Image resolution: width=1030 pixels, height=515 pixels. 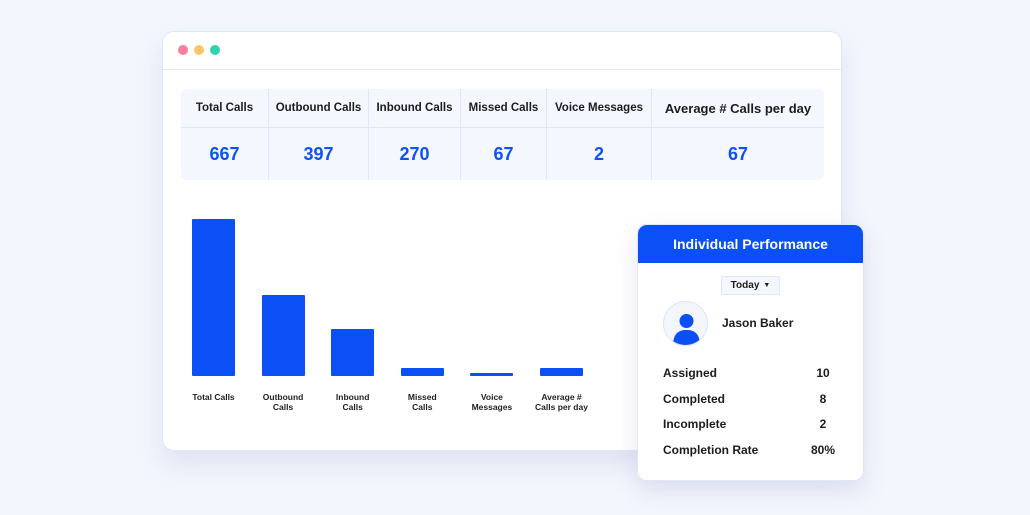 I want to click on bar-label: Outbound Calls, so click(x=283, y=402).